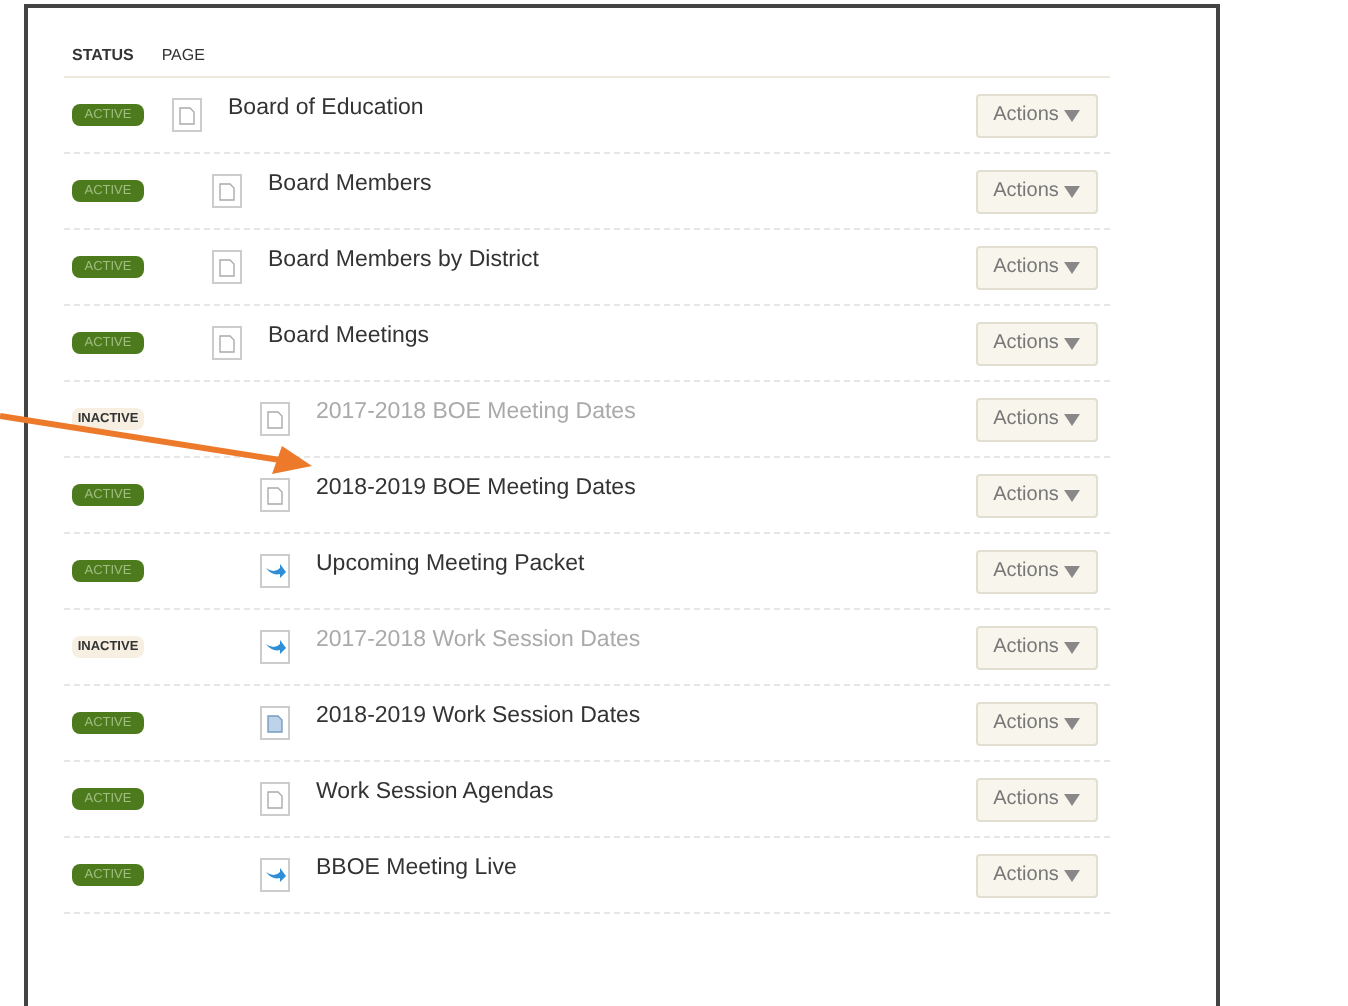 This screenshot has height=1006, width=1348. What do you see at coordinates (646, 639) in the screenshot?
I see `page-title: 2017-2018 Work Session Dates` at bounding box center [646, 639].